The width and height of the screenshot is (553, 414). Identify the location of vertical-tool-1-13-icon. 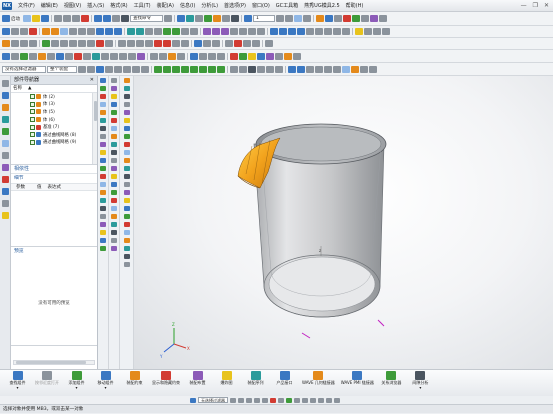
(103, 176).